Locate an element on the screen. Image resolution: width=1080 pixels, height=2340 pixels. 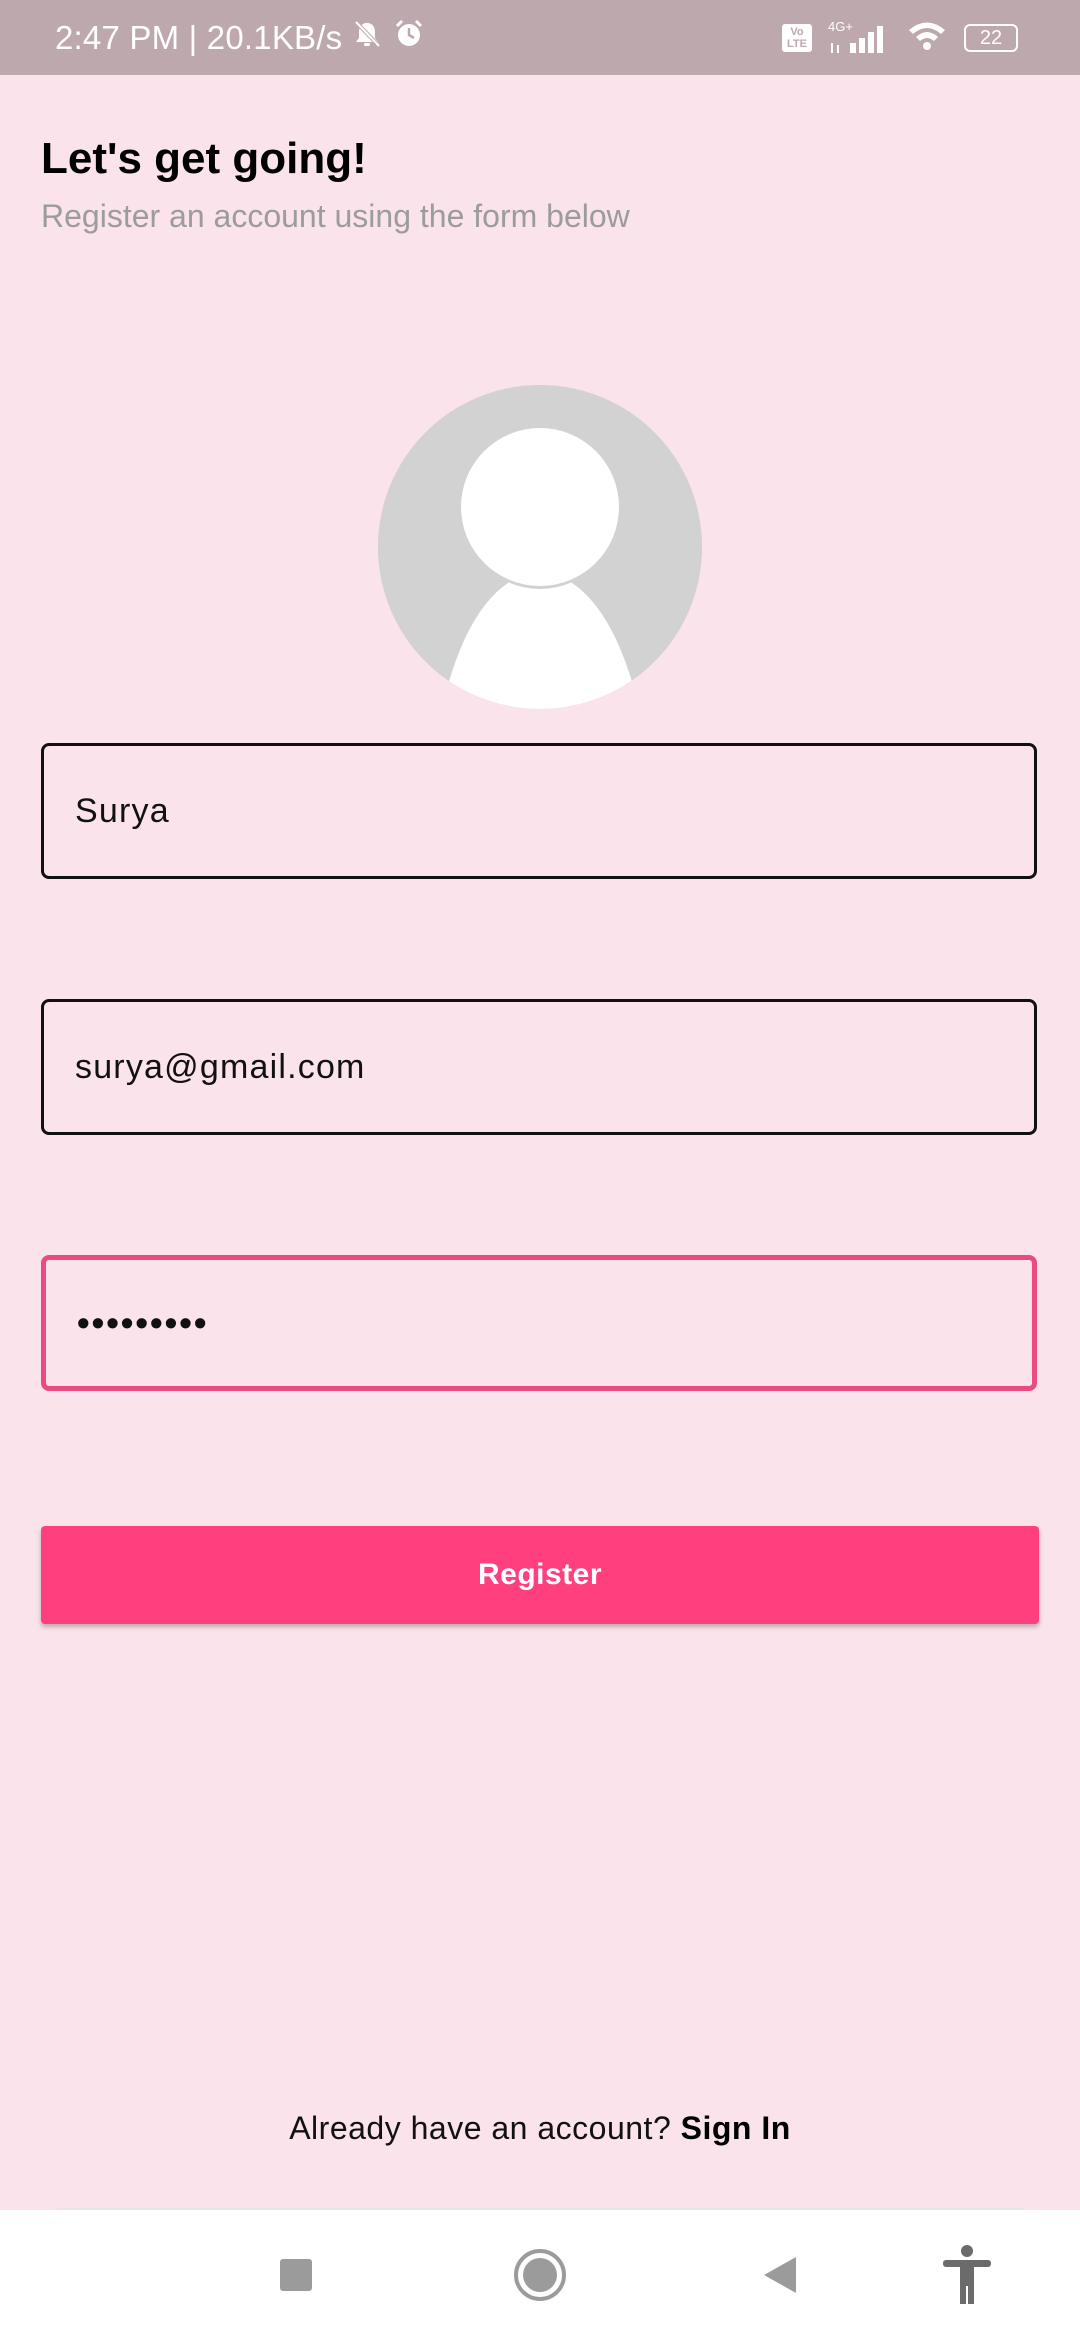
home-icon is located at coordinates (540, 2275).